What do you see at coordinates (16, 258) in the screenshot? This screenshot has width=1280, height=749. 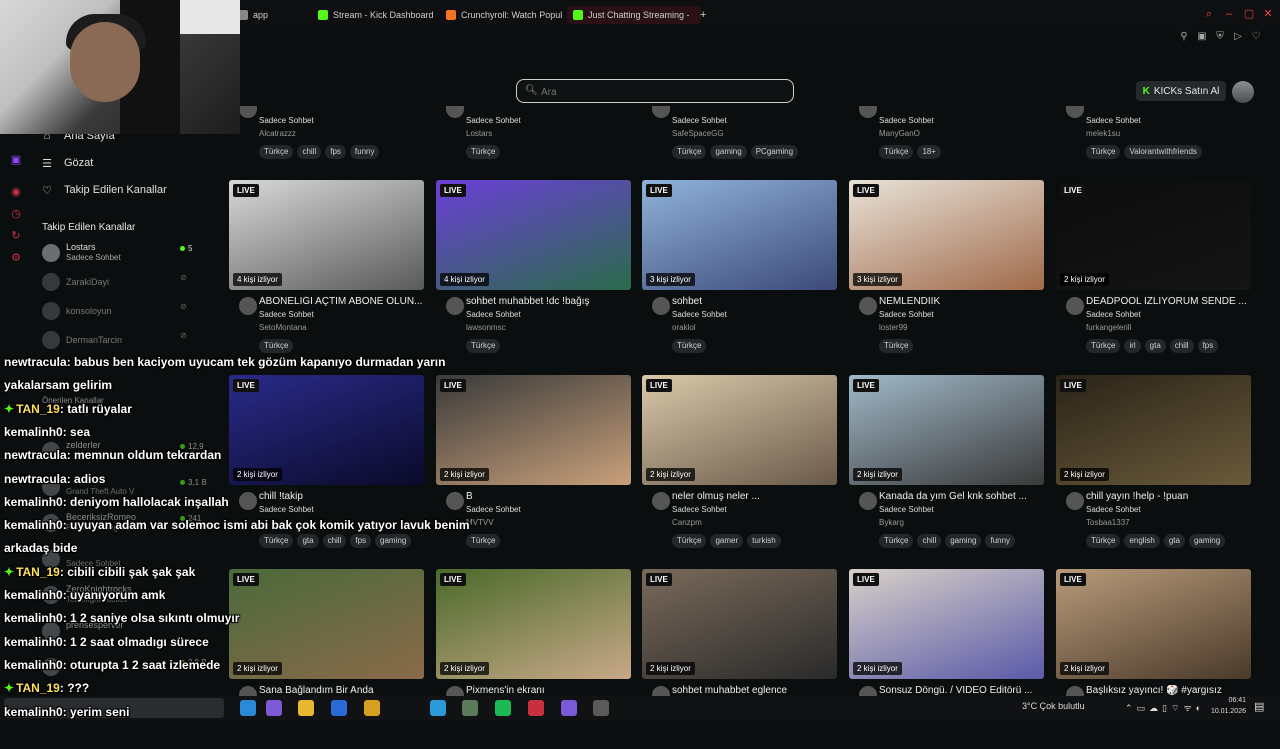 I see `settings-icon: ⚙` at bounding box center [16, 258].